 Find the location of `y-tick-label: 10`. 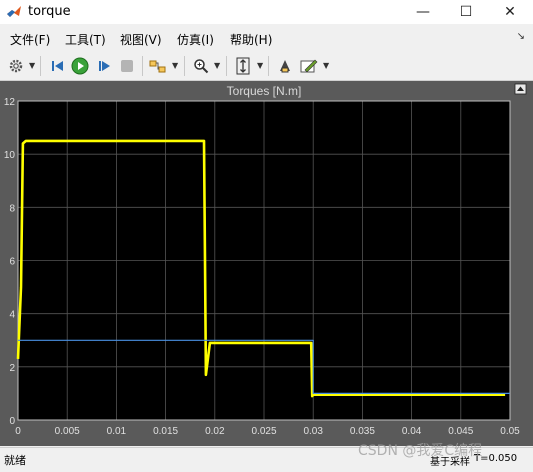

y-tick-label: 10 is located at coordinates (10, 155).